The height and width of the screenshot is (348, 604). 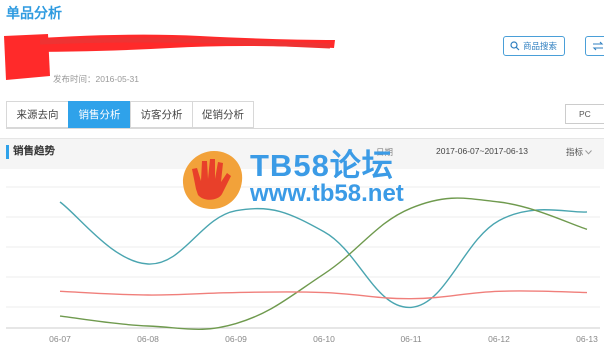 I want to click on metric-select: 指标, so click(x=579, y=152).